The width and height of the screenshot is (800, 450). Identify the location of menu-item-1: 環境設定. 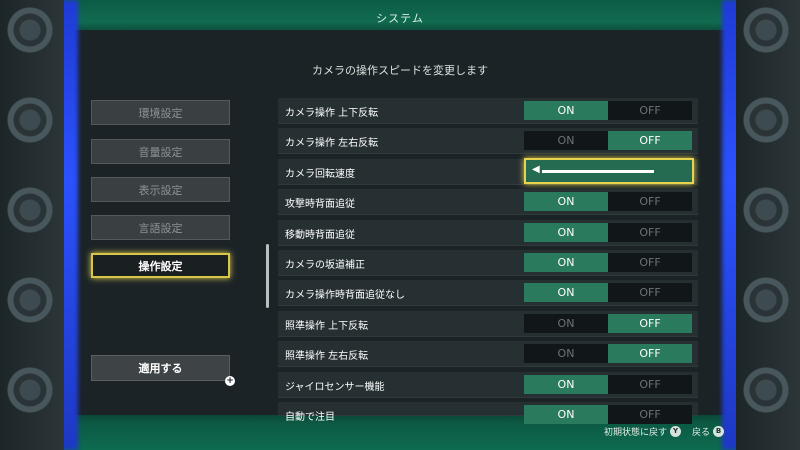
(160, 112).